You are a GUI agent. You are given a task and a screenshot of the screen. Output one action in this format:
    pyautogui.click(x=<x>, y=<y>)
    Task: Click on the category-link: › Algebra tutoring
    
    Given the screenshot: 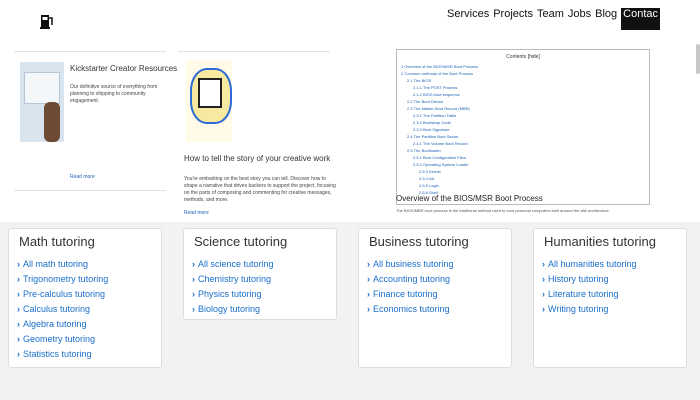 What is the action you would take?
    pyautogui.click(x=52, y=324)
    